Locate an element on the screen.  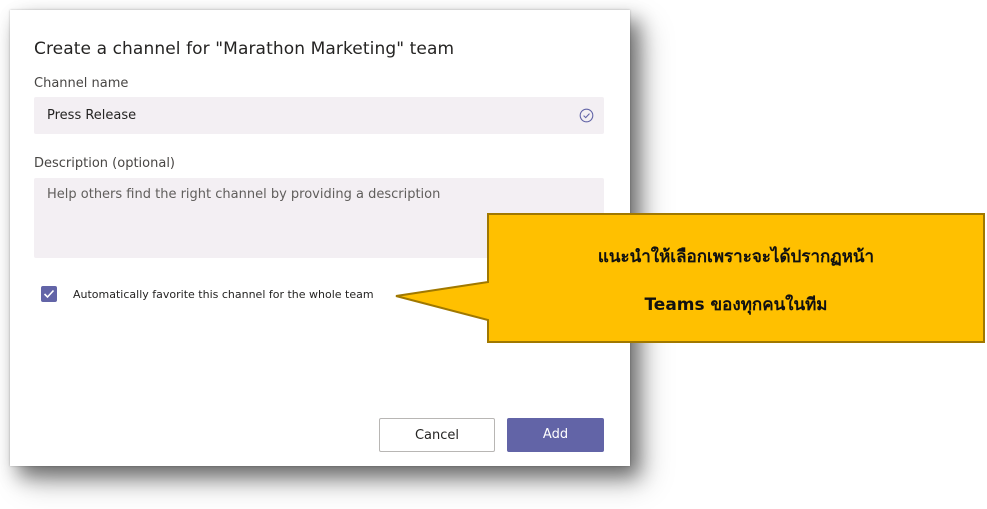
favorite-checkbox is located at coordinates (49, 294).